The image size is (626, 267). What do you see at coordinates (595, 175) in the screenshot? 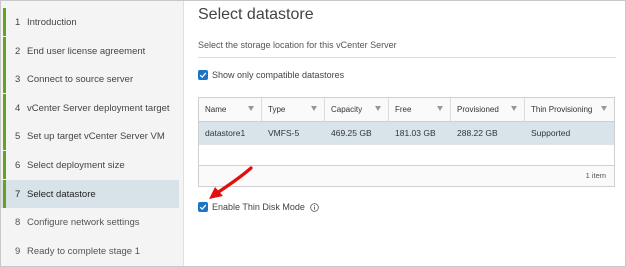
I see `item-count: 1 item` at bounding box center [595, 175].